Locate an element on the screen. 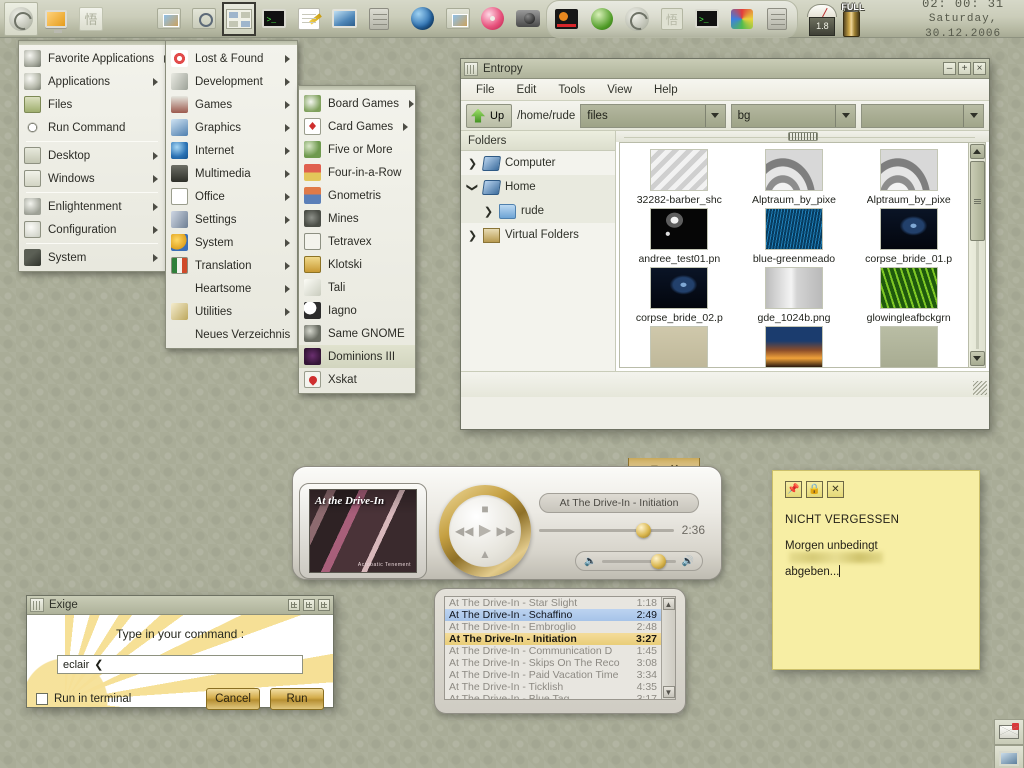 This screenshot has height=768, width=1024. taskbar-monitor-button is located at coordinates (344, 19).